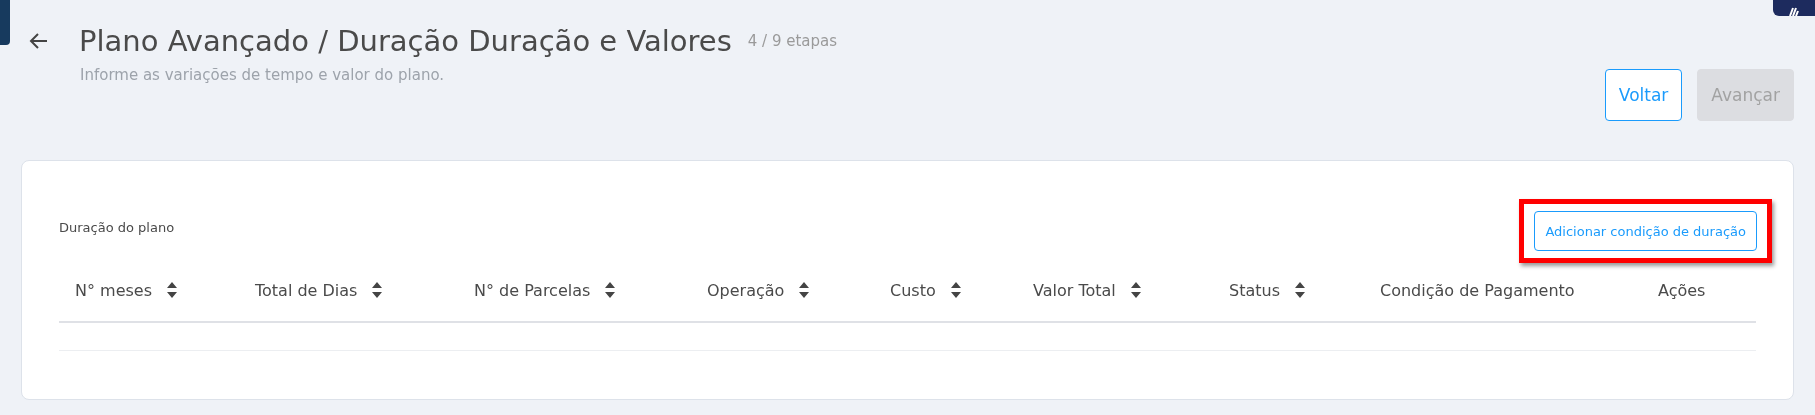  Describe the element at coordinates (913, 290) in the screenshot. I see `column-header: Custo` at that location.